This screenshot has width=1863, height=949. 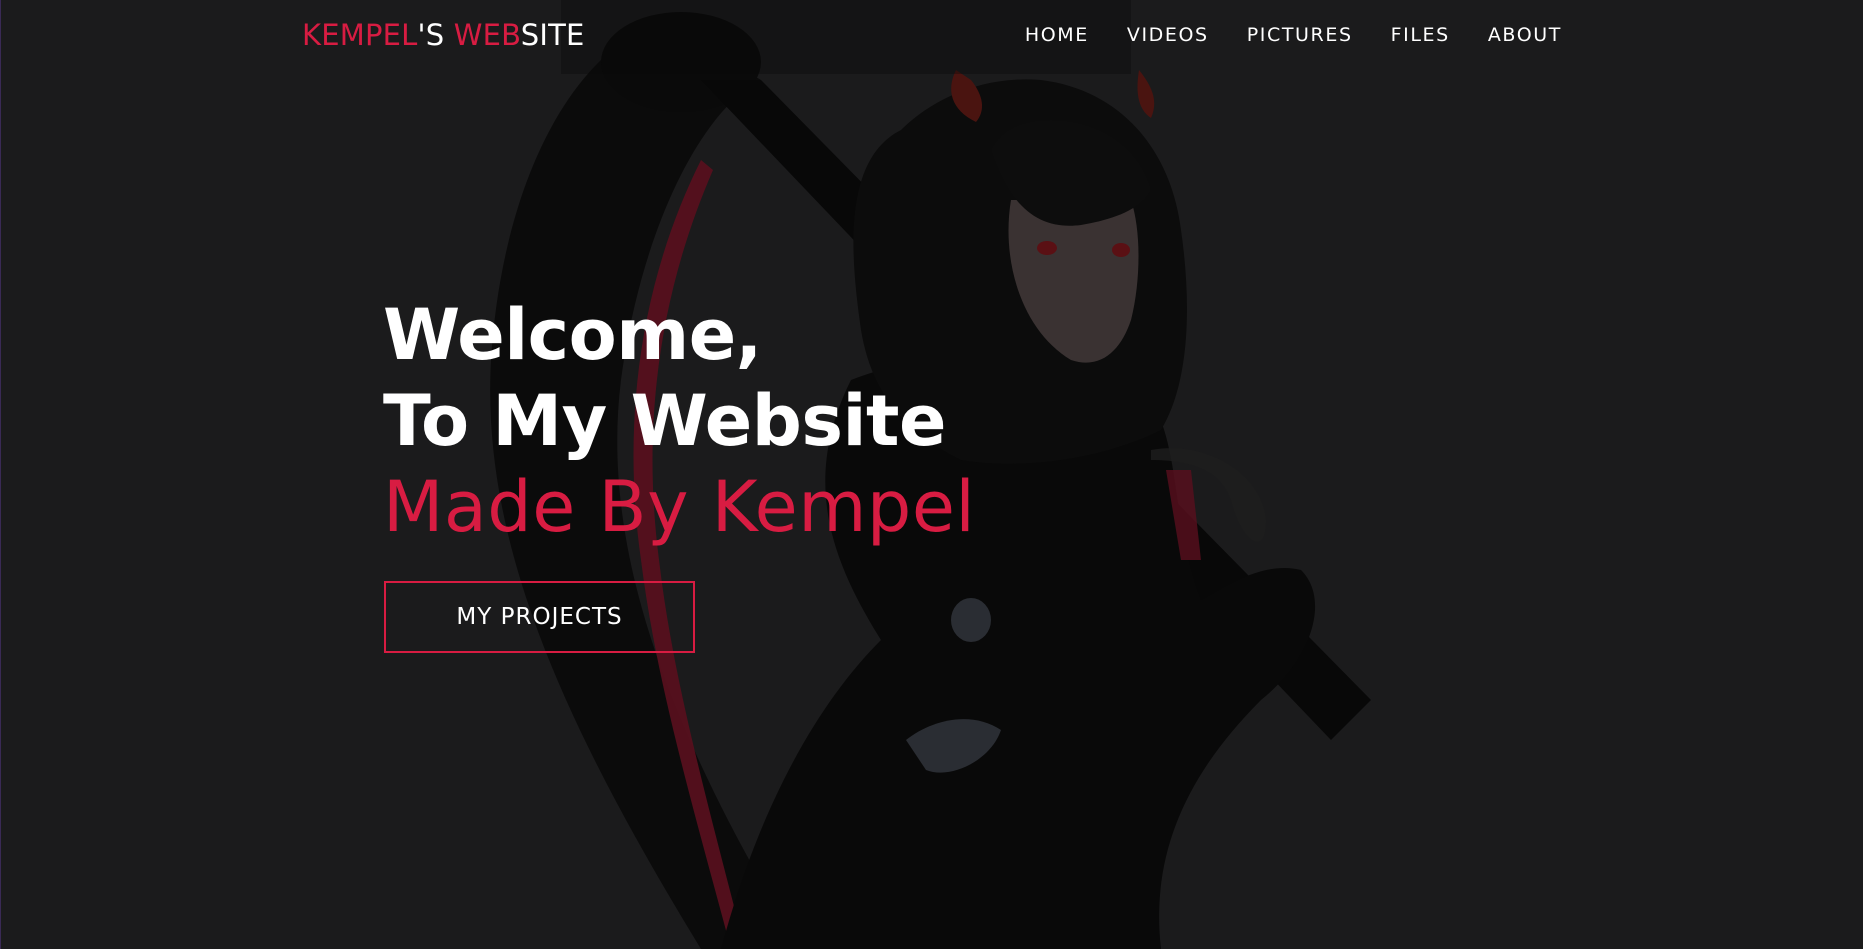 What do you see at coordinates (552, 35) in the screenshot?
I see `logo-text-site: SITE` at bounding box center [552, 35].